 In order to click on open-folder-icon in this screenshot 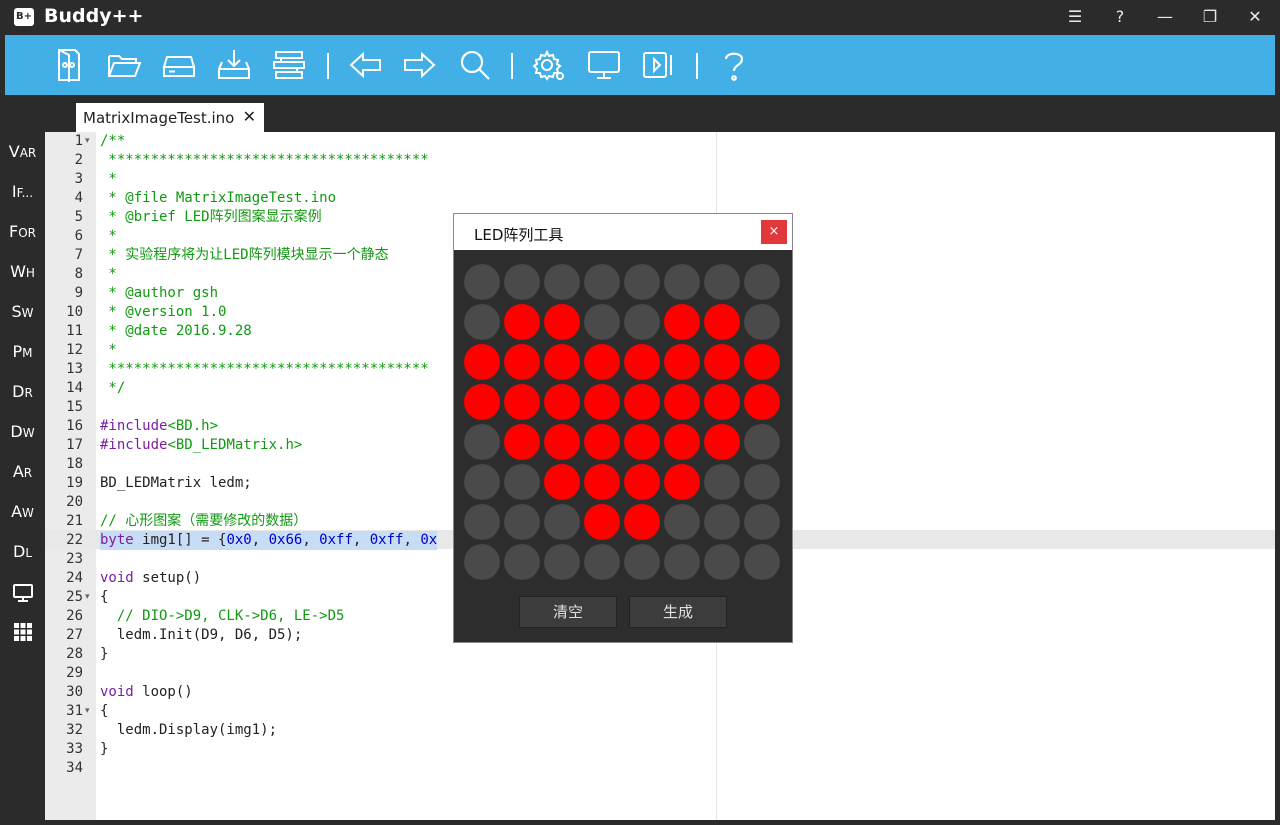, I will do `click(124, 65)`.